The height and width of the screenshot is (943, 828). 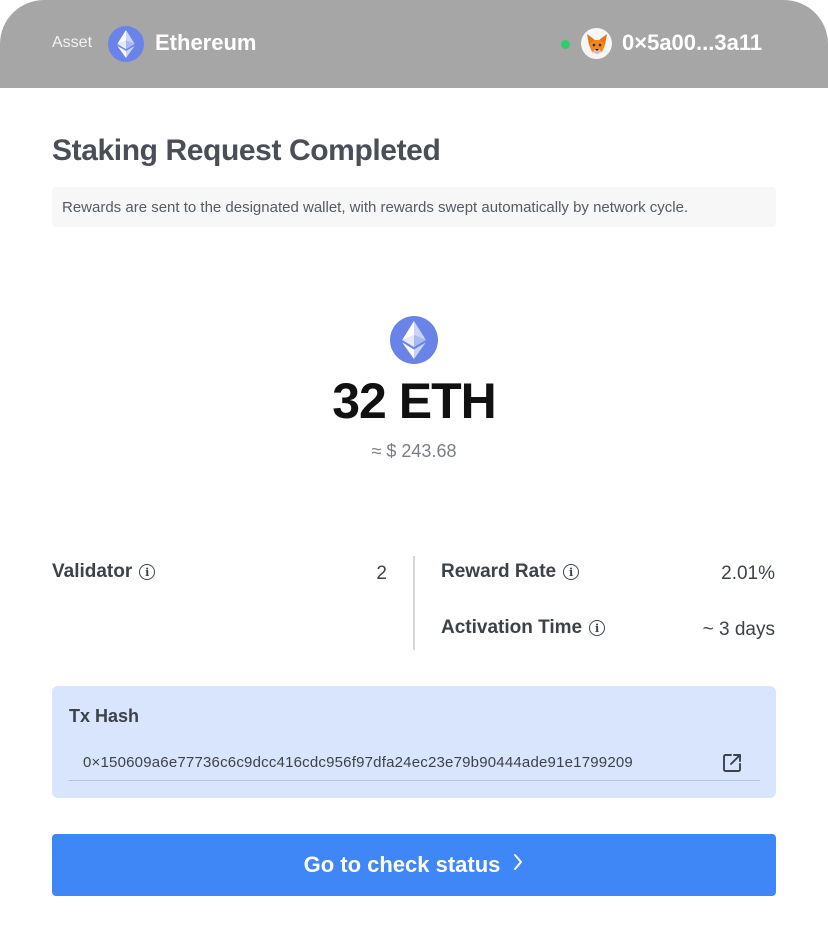 I want to click on reward-rate-label-text: Reward Rate, so click(x=499, y=571).